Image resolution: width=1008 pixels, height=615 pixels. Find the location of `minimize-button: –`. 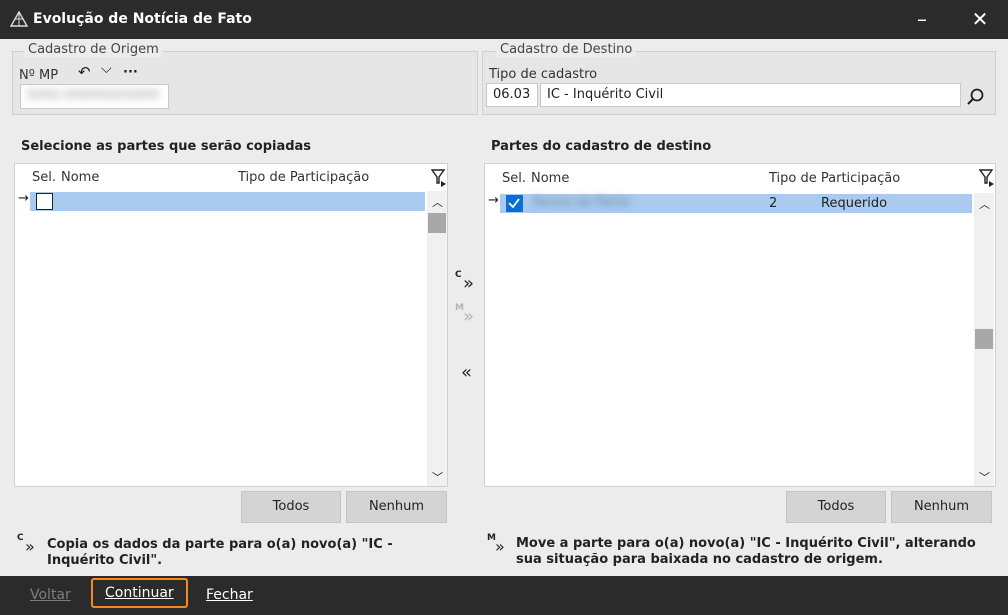

minimize-button: – is located at coordinates (922, 19).